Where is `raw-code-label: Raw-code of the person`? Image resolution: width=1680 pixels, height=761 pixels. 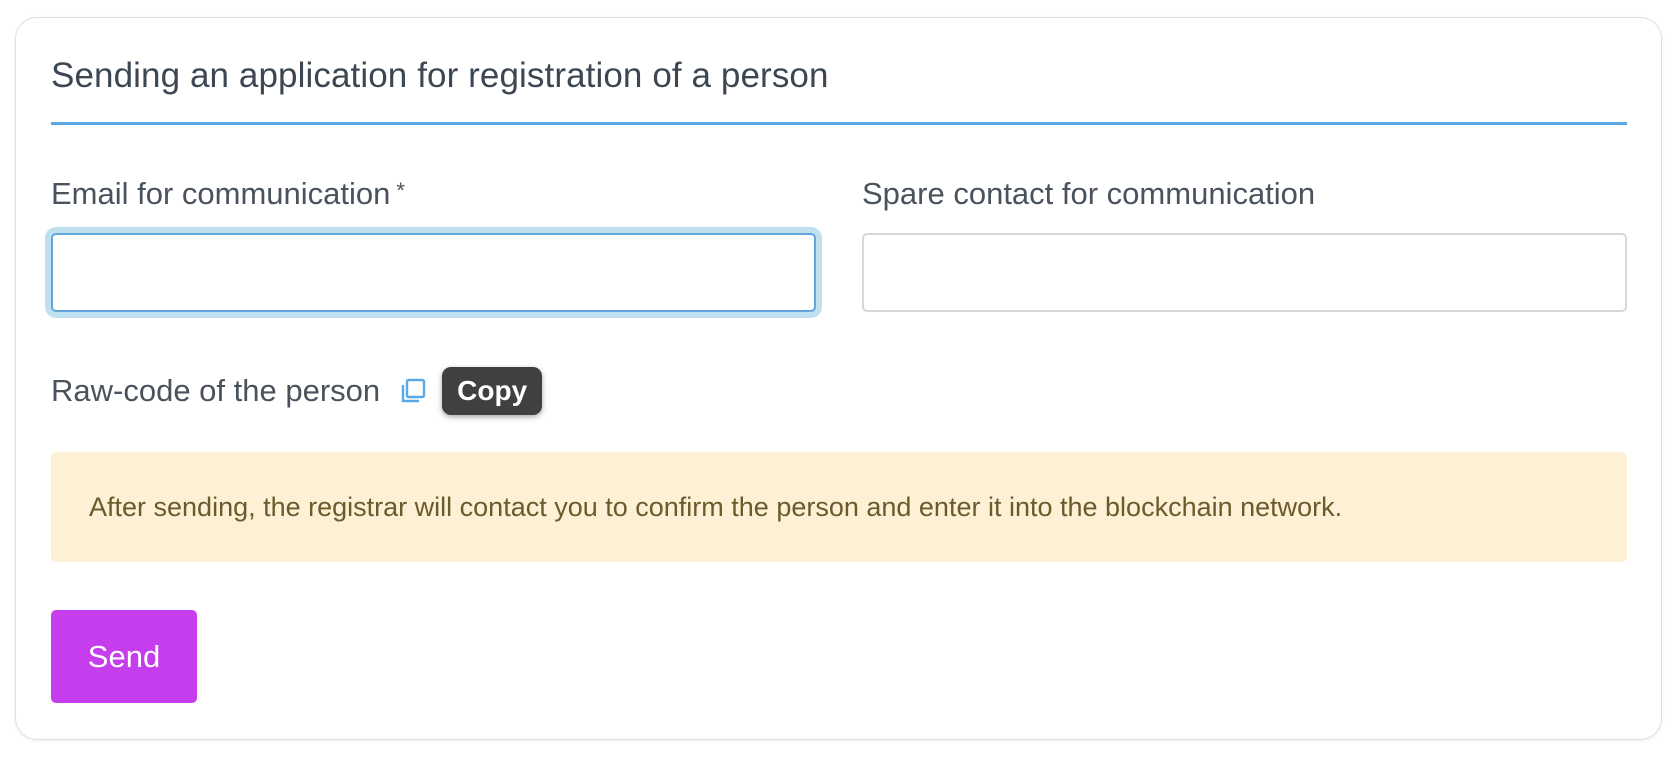
raw-code-label: Raw-code of the person is located at coordinates (216, 390).